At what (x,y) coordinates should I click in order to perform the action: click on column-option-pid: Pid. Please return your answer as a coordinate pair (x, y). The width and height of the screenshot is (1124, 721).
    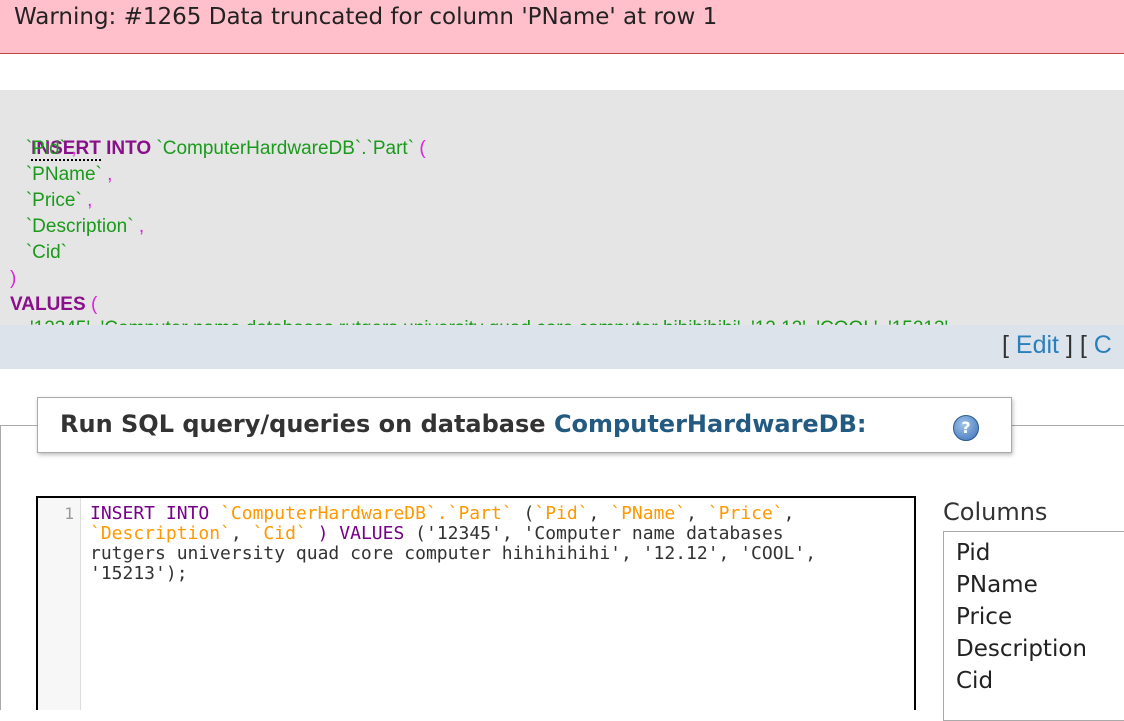
    Looking at the image, I should click on (973, 553).